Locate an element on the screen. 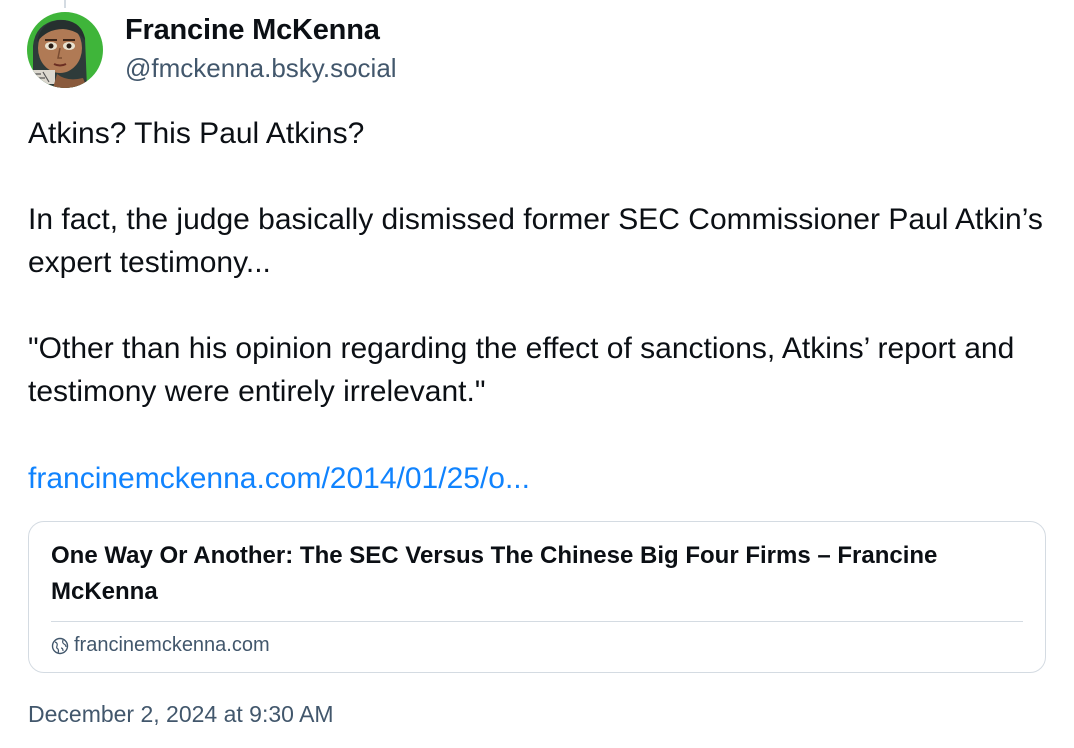  author-avatar is located at coordinates (65, 50).